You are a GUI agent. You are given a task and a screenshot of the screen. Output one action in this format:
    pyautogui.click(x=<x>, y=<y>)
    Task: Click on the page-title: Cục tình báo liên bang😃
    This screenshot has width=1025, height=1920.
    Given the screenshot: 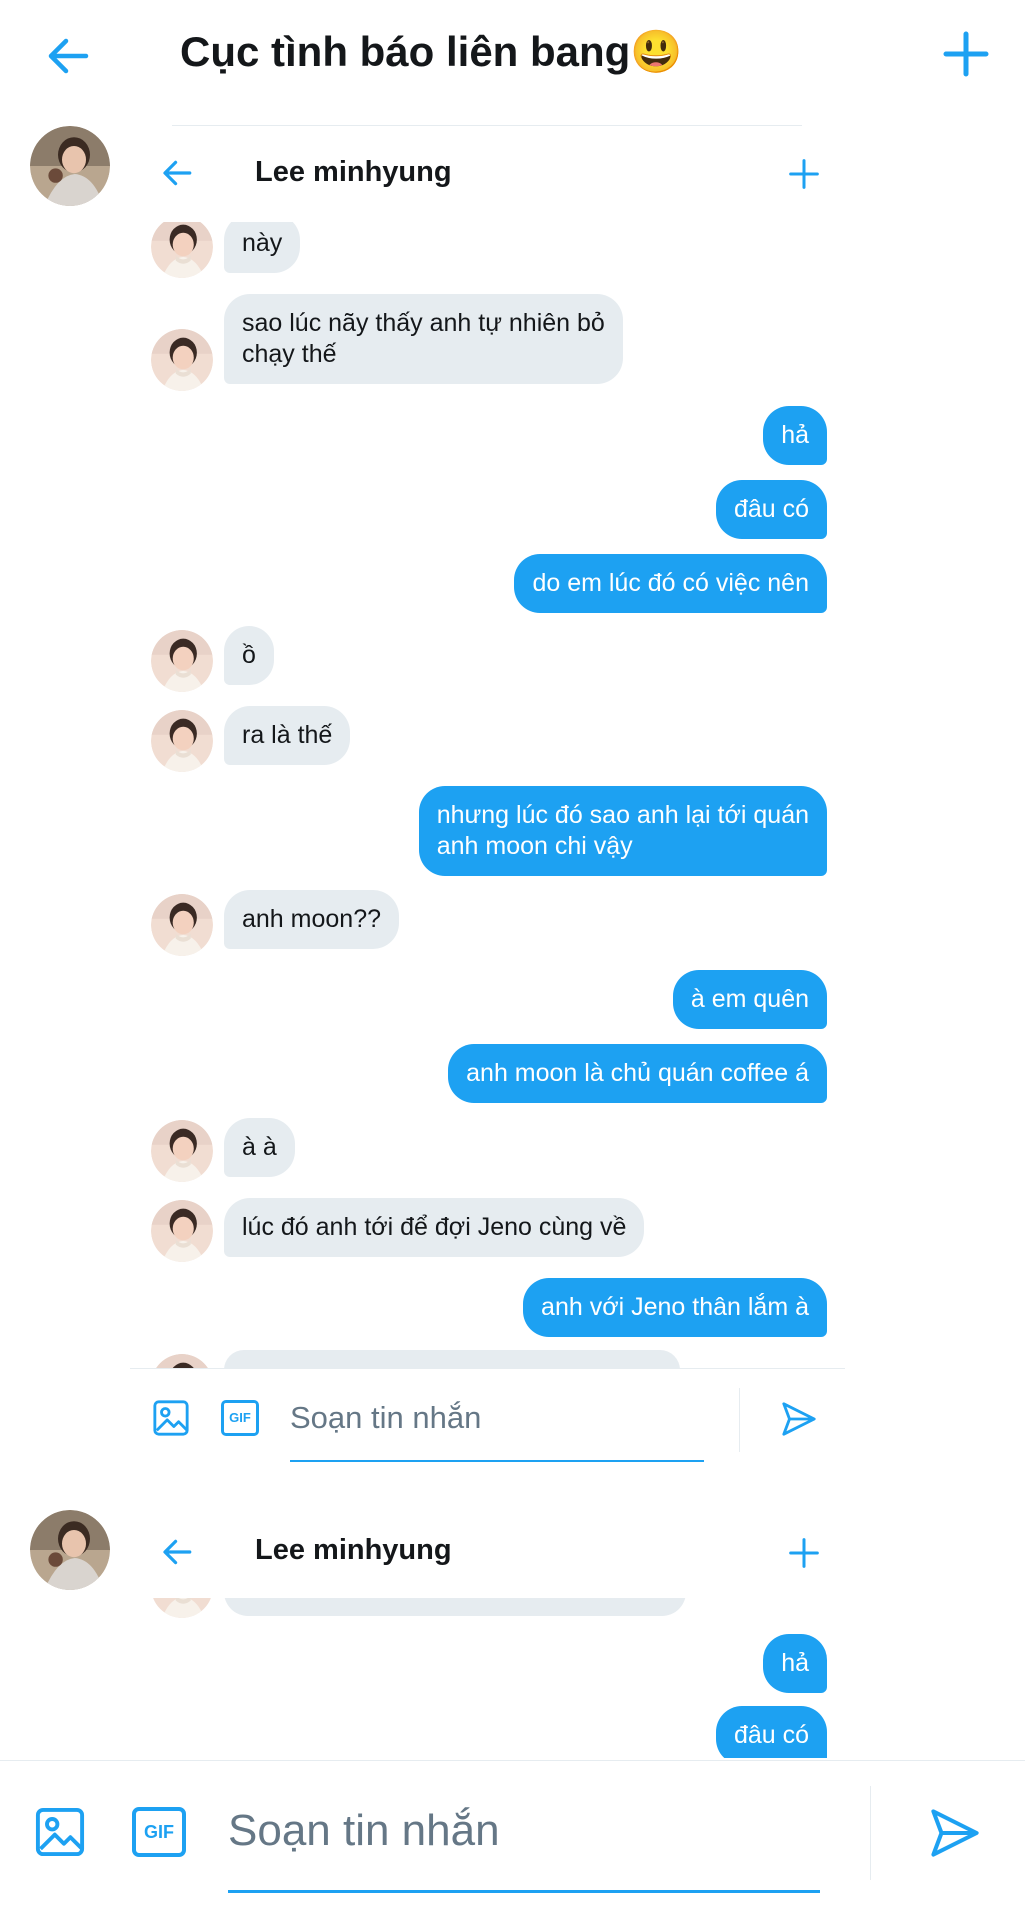 What is the action you would take?
    pyautogui.click(x=431, y=52)
    